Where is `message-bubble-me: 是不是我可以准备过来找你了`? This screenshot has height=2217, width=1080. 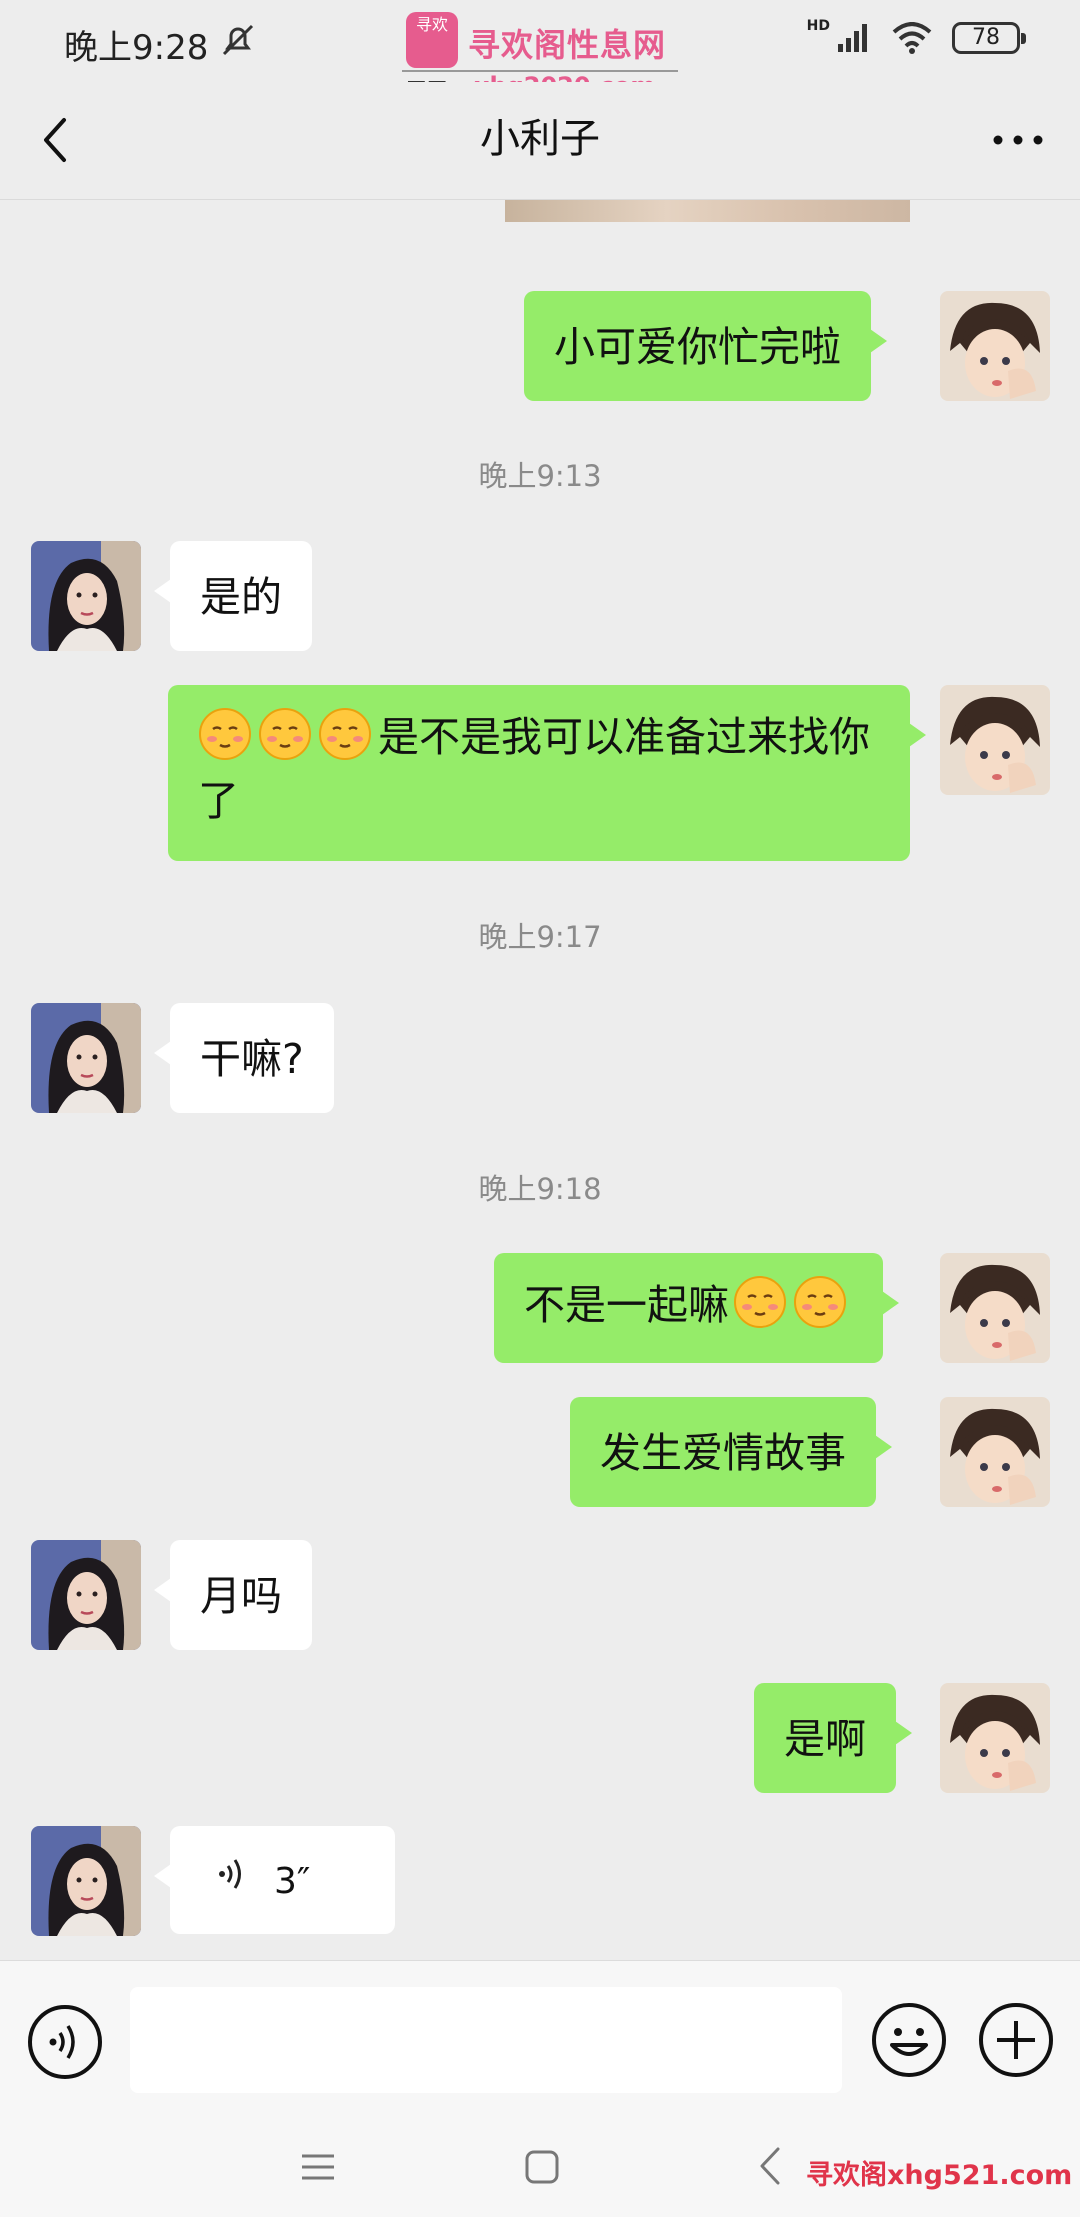 message-bubble-me: 是不是我可以准备过来找你了 is located at coordinates (547, 773).